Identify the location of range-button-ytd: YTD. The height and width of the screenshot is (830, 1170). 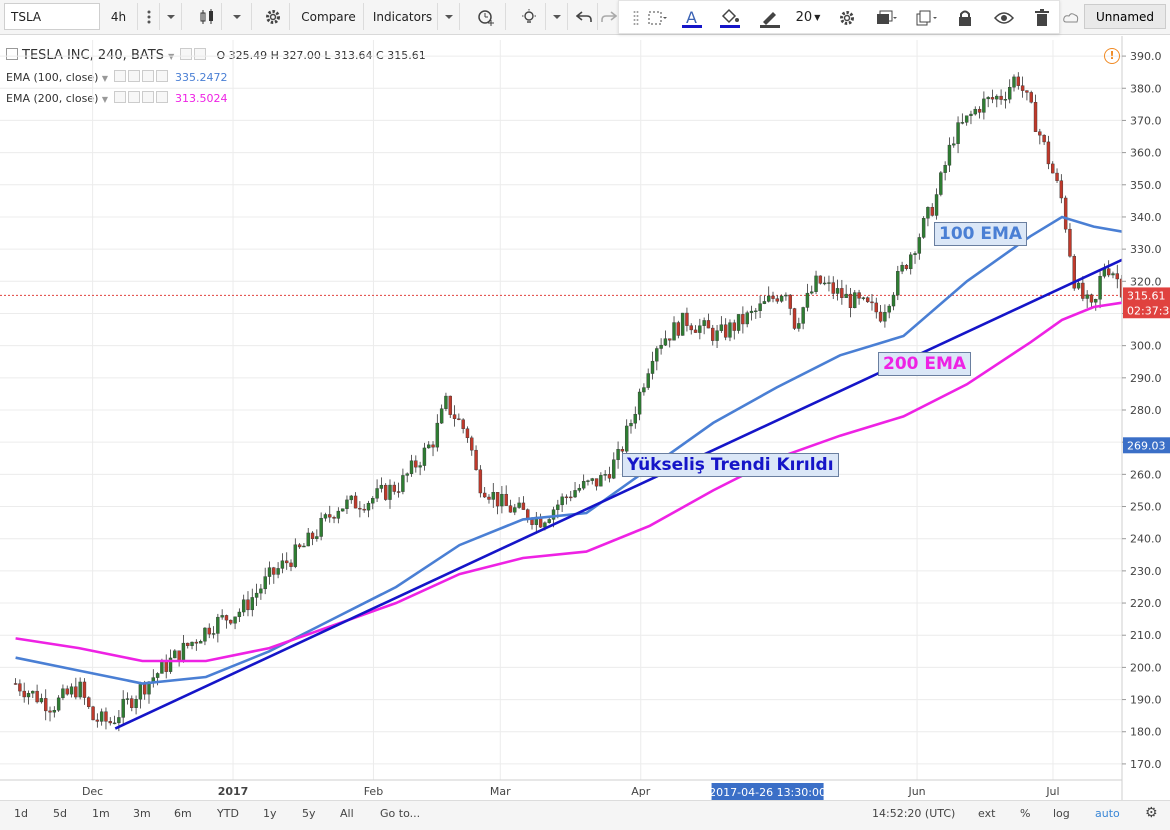
(228, 813).